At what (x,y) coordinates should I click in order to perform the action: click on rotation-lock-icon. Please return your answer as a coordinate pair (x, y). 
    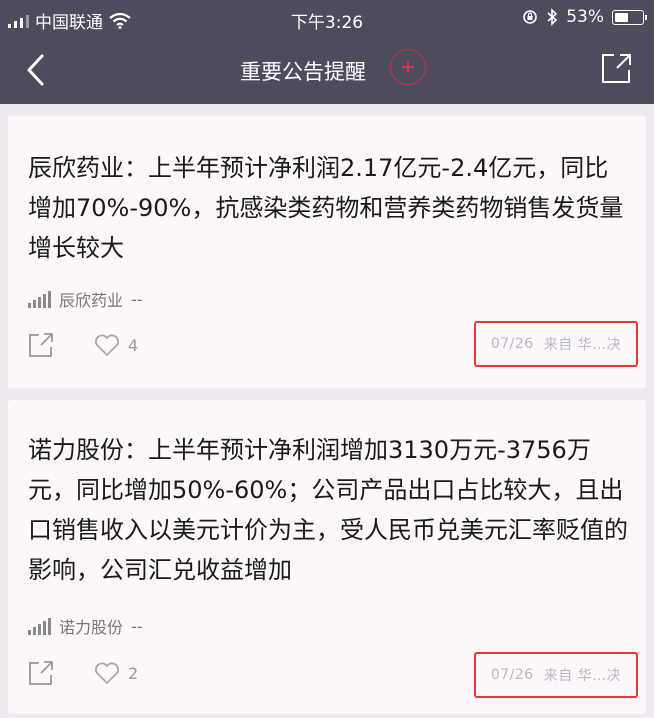
    Looking at the image, I should click on (530, 17).